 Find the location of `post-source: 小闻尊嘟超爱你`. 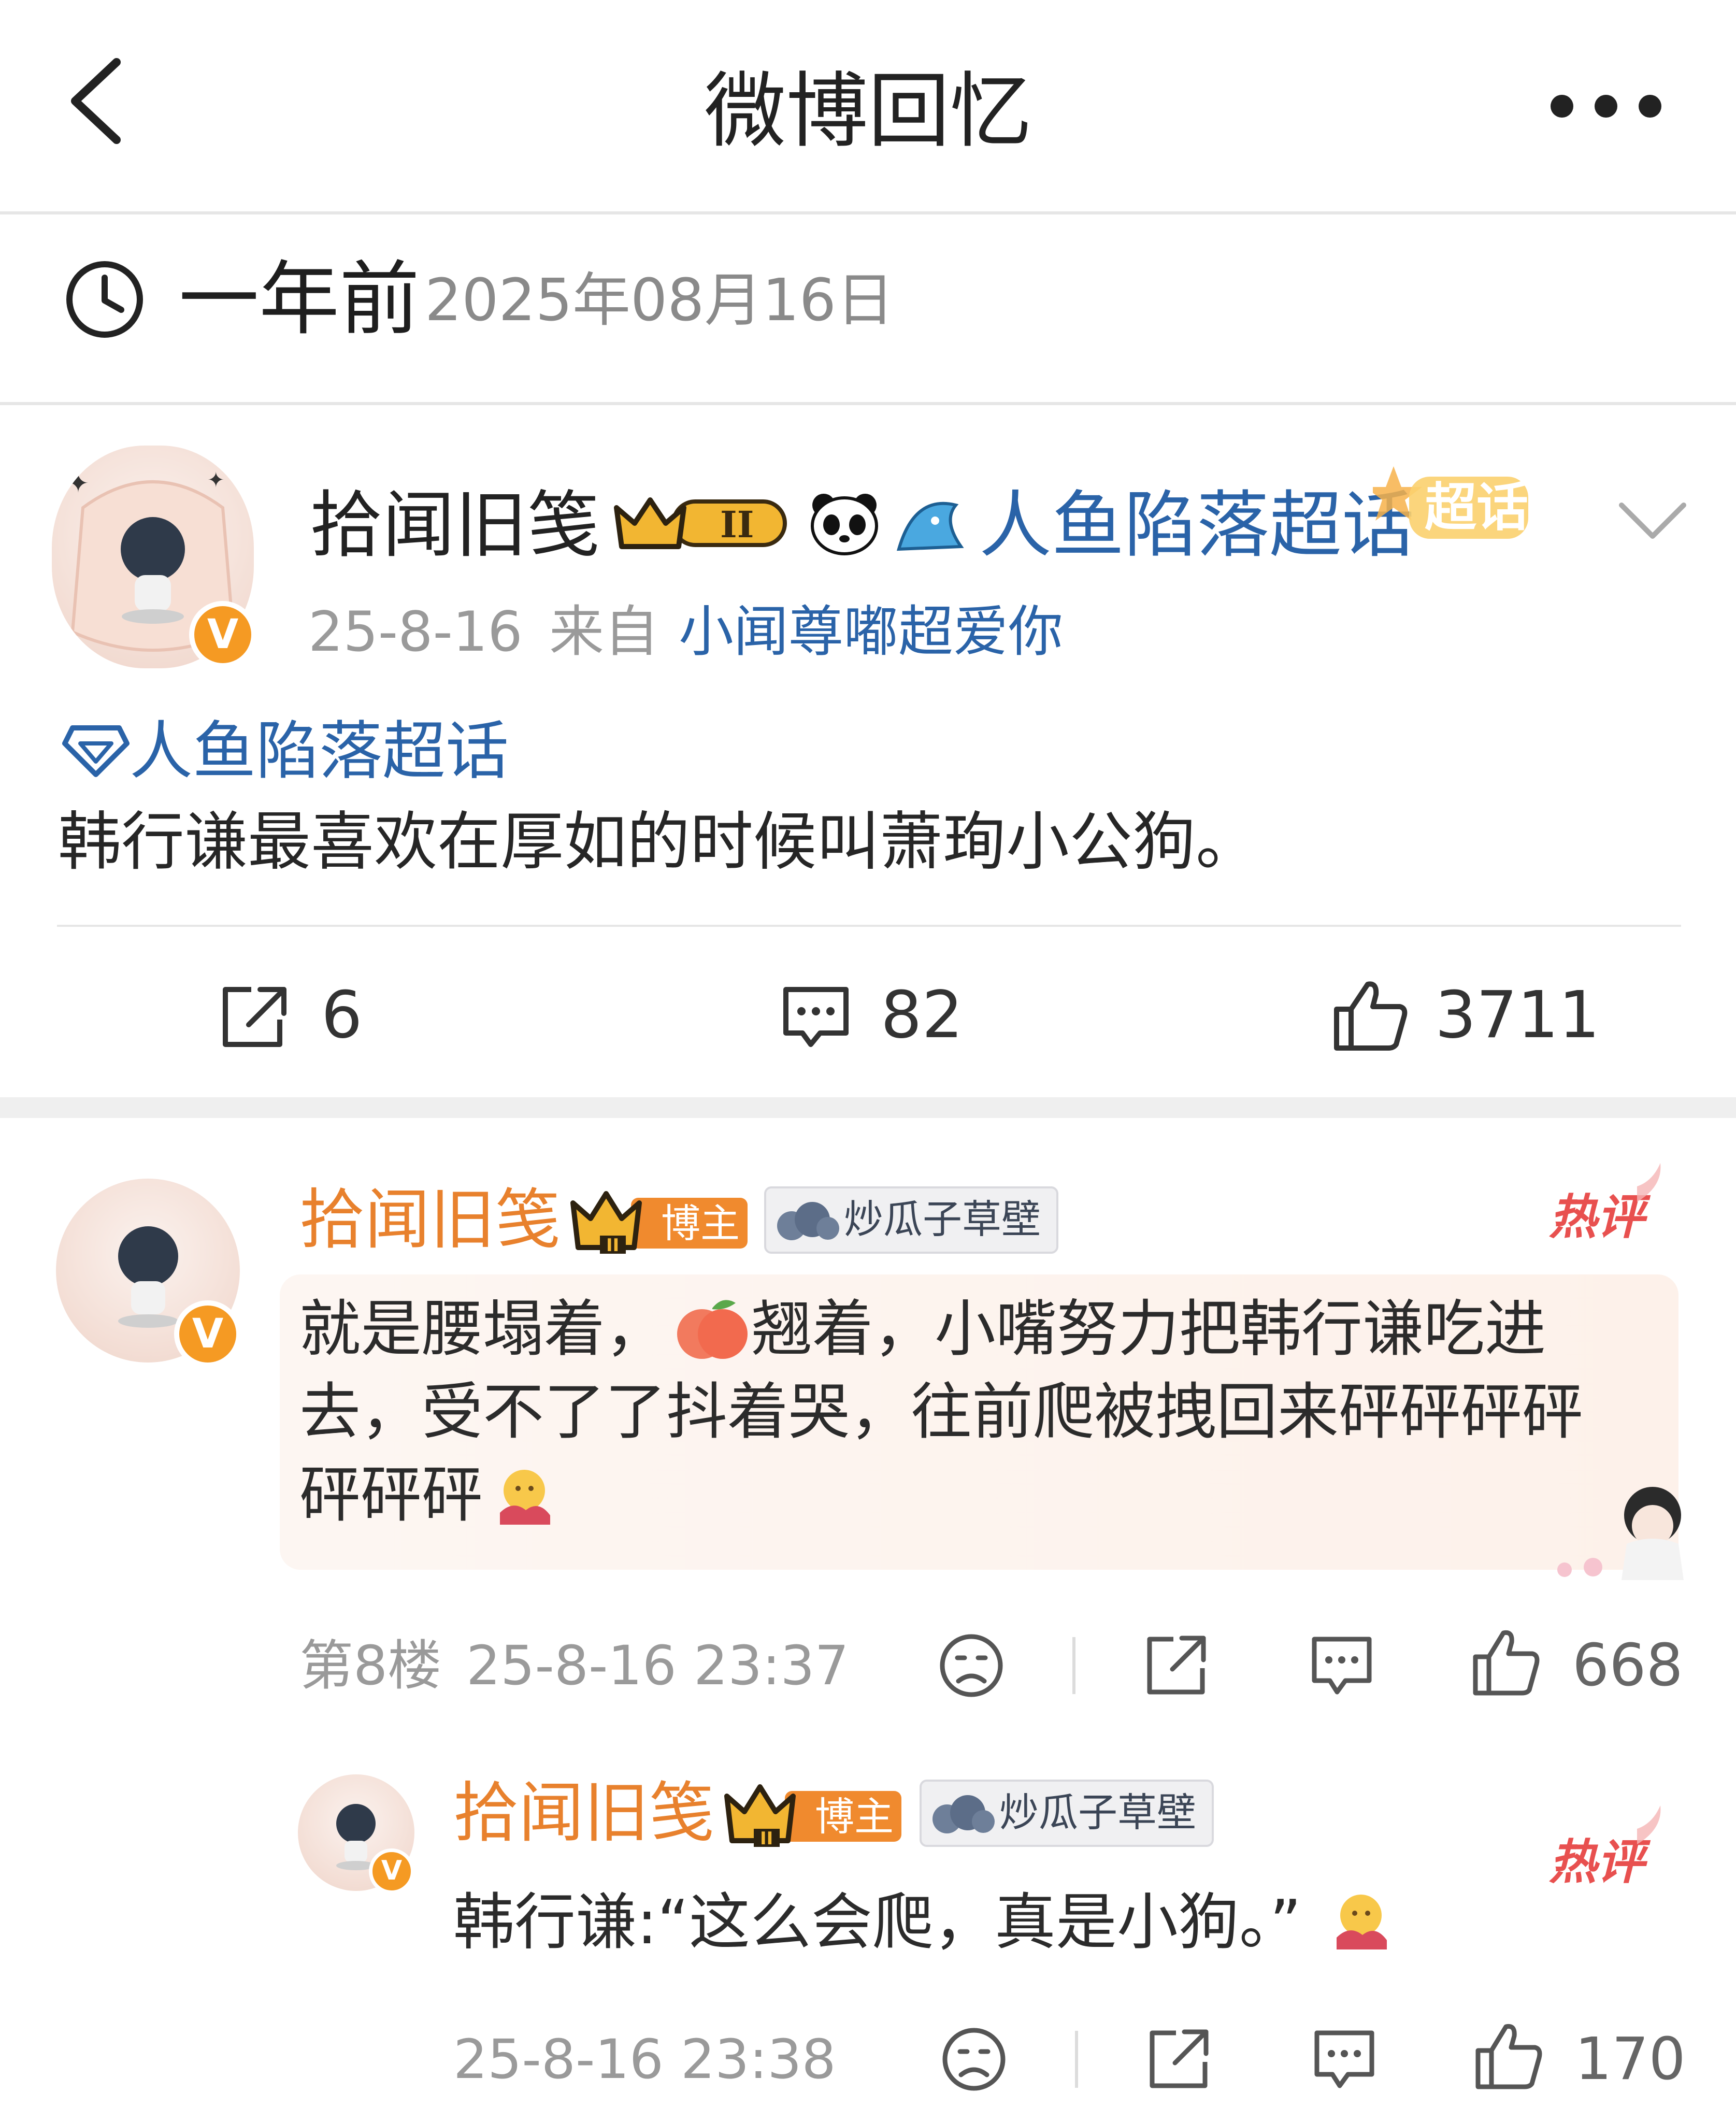

post-source: 小闻尊嘟超爱你 is located at coordinates (871, 632).